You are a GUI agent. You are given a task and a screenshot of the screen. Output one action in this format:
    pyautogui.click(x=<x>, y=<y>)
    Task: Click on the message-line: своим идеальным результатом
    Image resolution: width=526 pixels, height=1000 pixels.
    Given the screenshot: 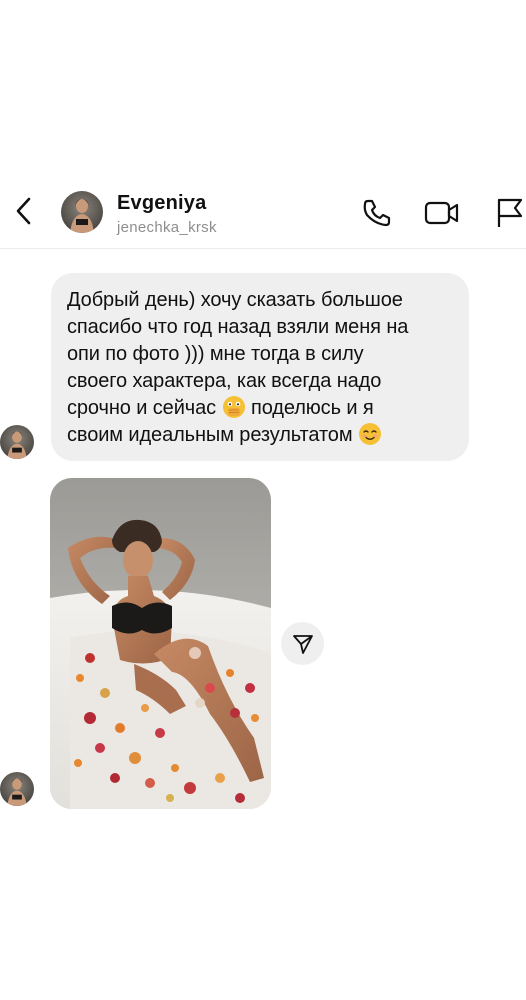 What is the action you would take?
    pyautogui.click(x=261, y=435)
    